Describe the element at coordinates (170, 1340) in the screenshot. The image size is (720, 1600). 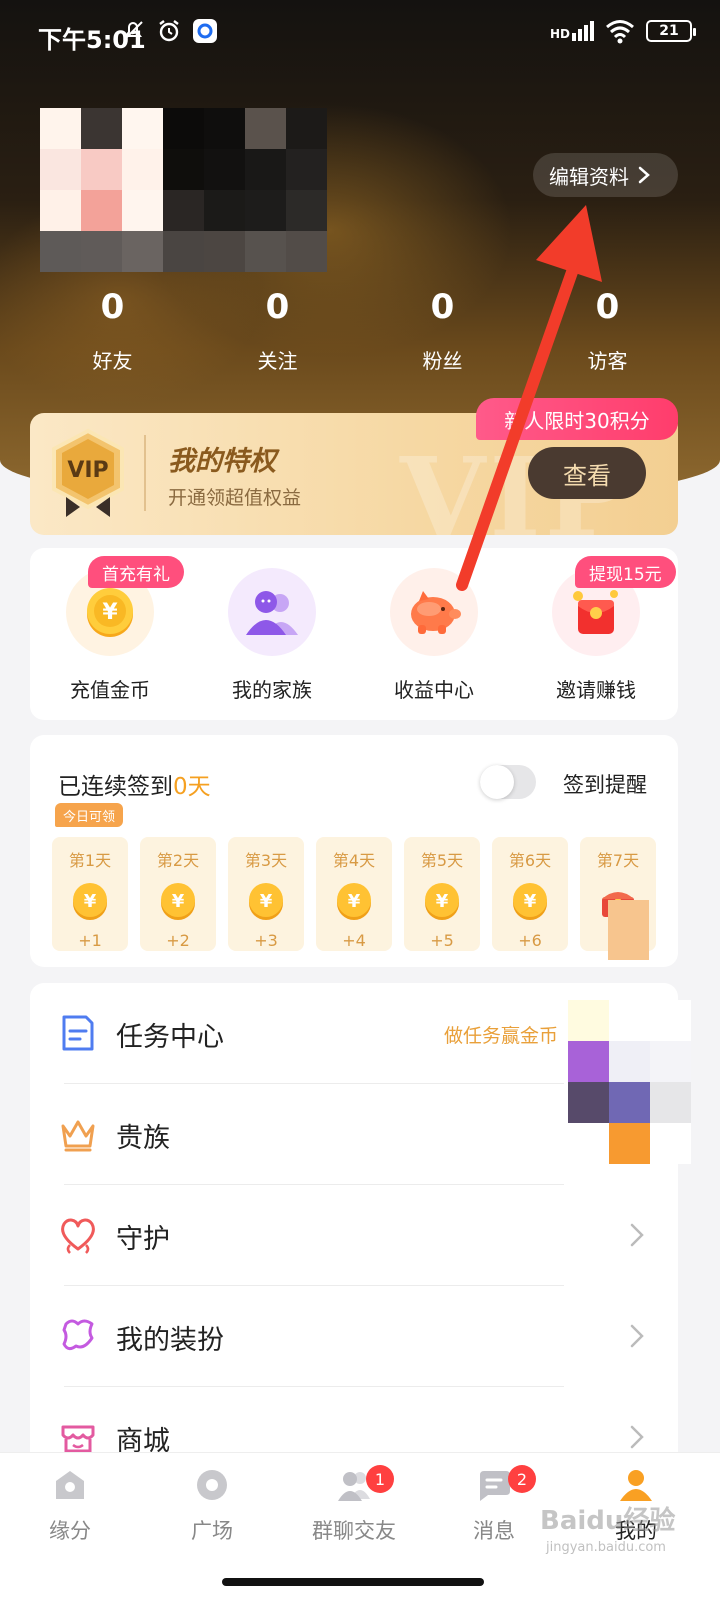
I see `menu-label: 我的装扮` at that location.